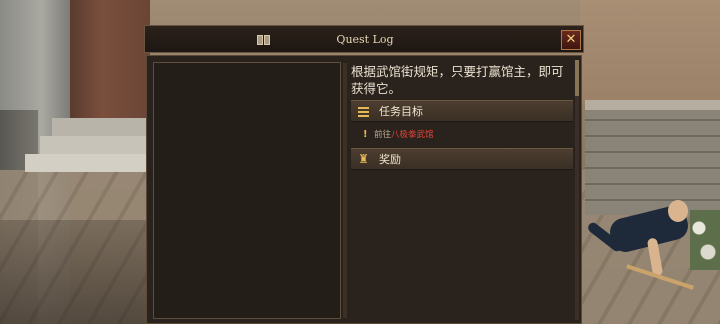  I want to click on scrollbar-thumb, so click(577, 78).